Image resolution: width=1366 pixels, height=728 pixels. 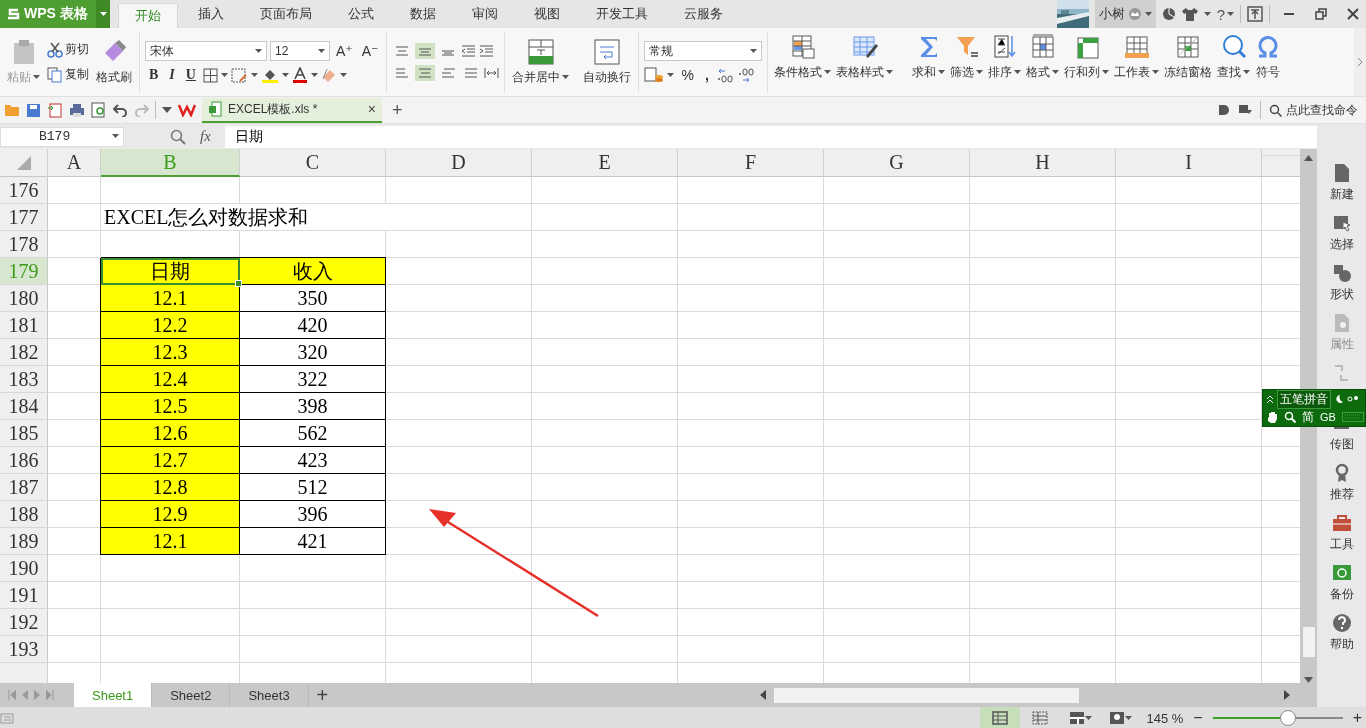 I want to click on currency-icon, so click(x=654, y=75).